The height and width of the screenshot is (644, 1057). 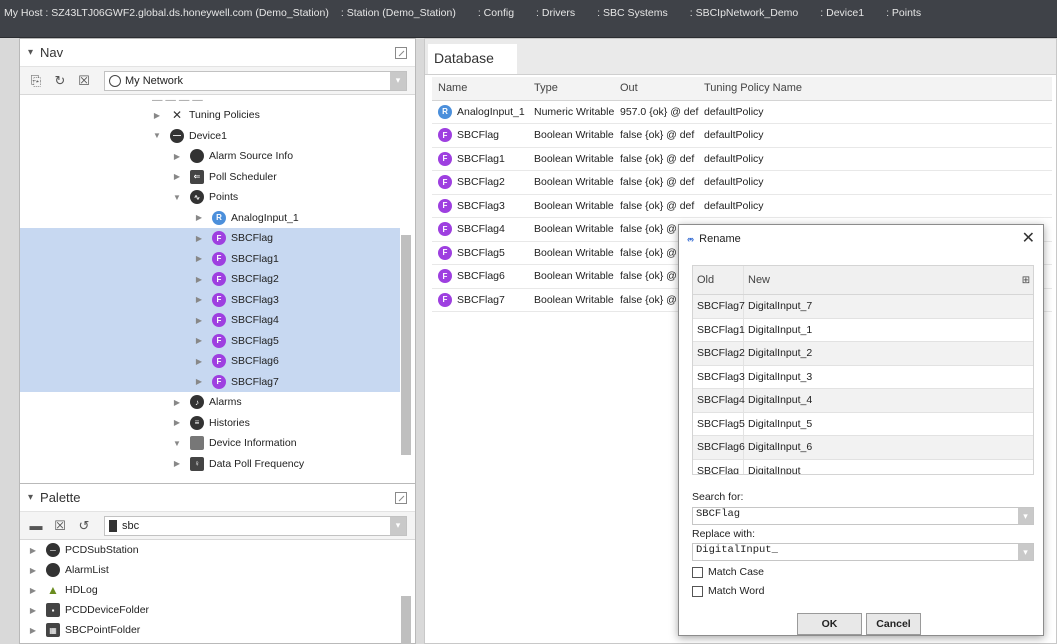 What do you see at coordinates (210, 238) in the screenshot?
I see `tree-row-sbcflag: ▶ F SBCFlag` at bounding box center [210, 238].